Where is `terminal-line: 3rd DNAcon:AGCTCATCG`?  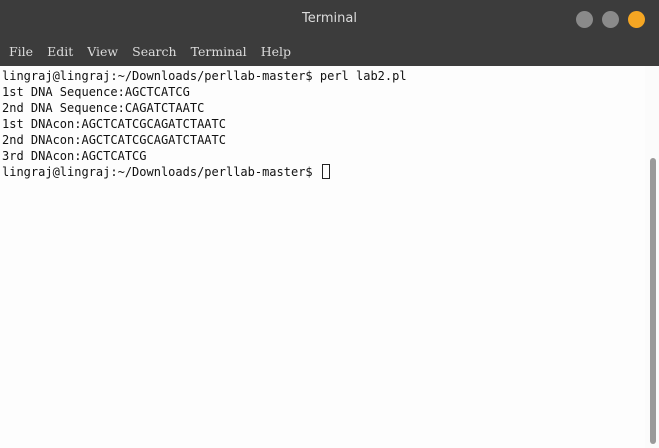
terminal-line: 3rd DNAcon:AGCTCATCG is located at coordinates (74, 156).